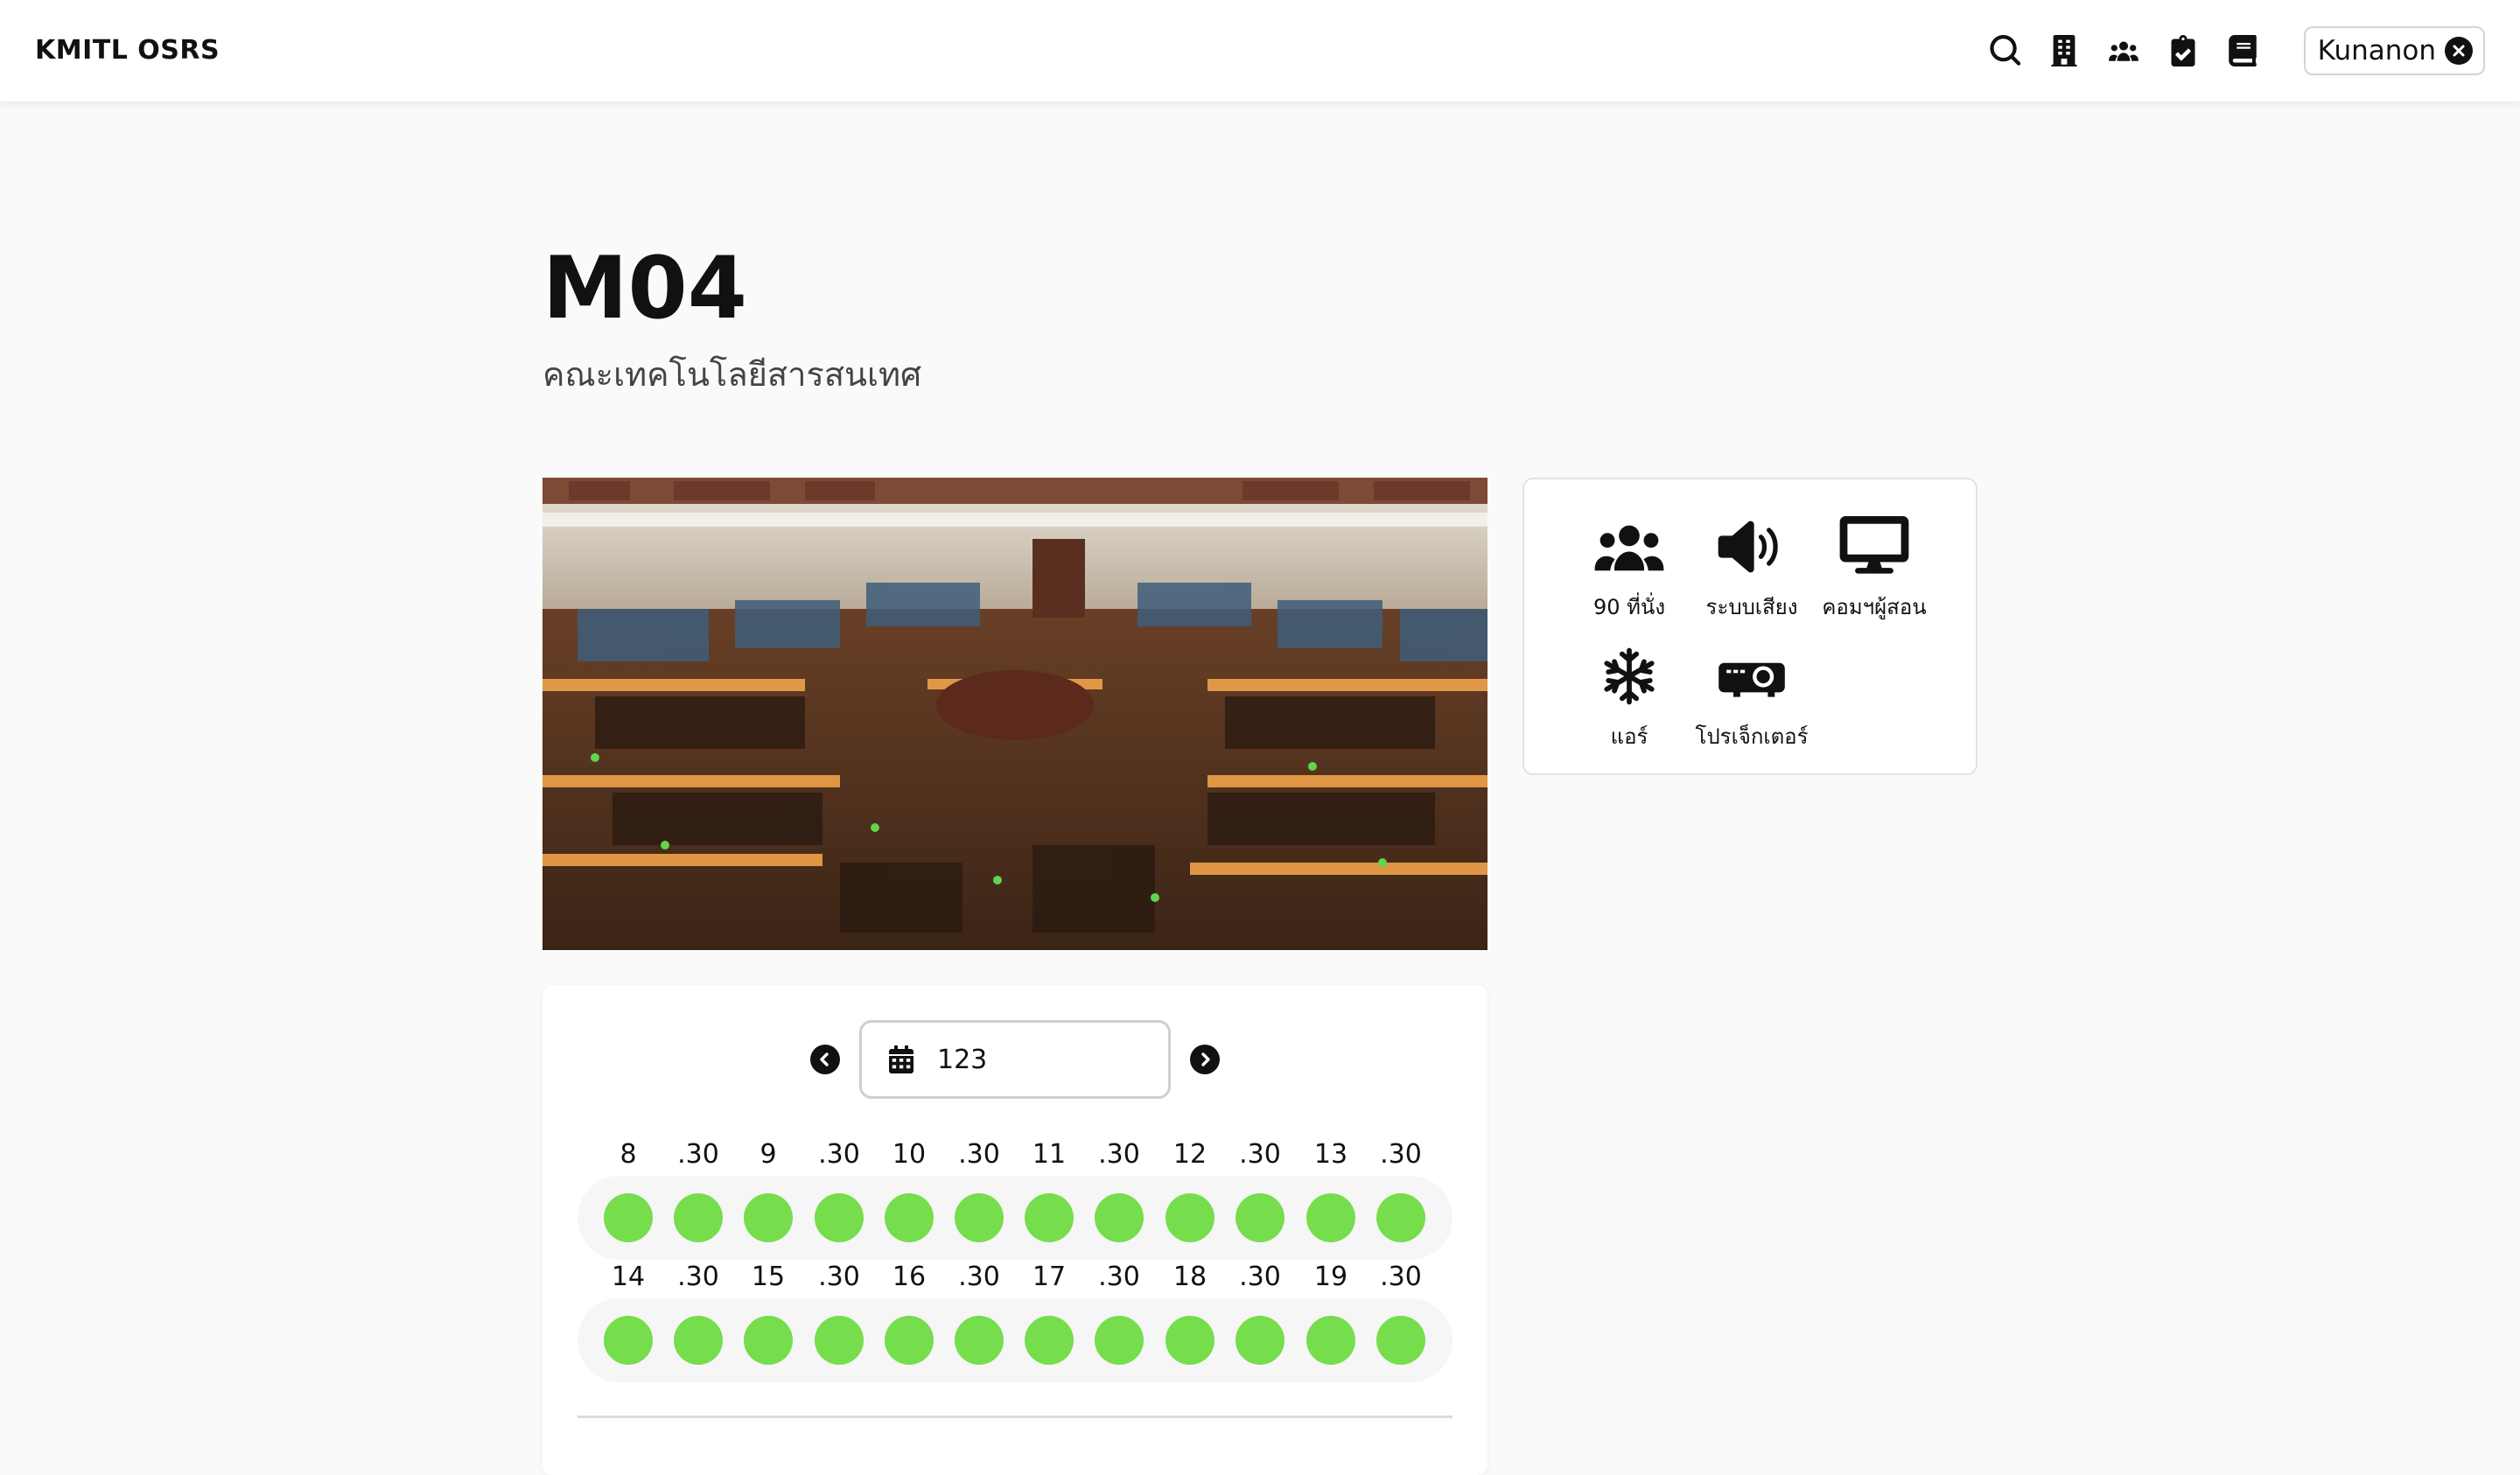 The width and height of the screenshot is (2520, 1475). Describe the element at coordinates (1752, 736) in the screenshot. I see `amenity-label: โปรเจ็กเตอร์` at that location.